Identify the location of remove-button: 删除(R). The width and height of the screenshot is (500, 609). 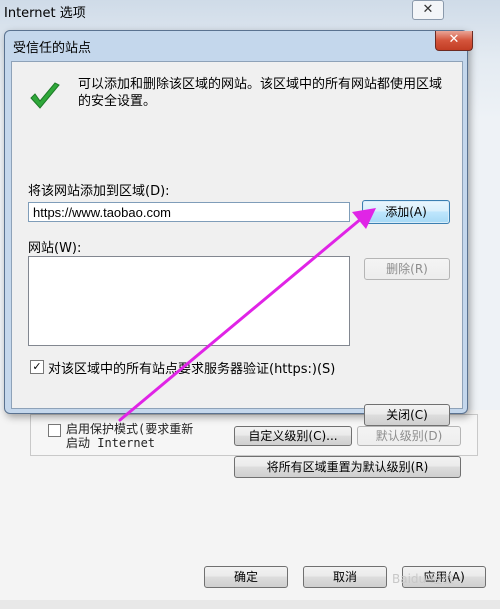
(407, 269).